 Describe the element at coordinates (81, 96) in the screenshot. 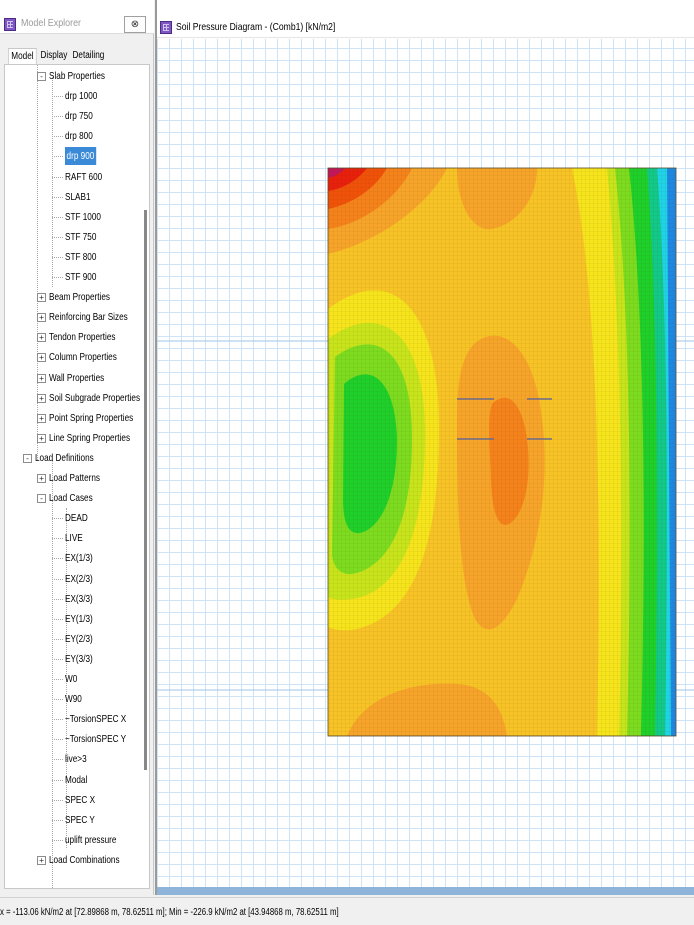

I see `tree-item: drp 1000` at that location.